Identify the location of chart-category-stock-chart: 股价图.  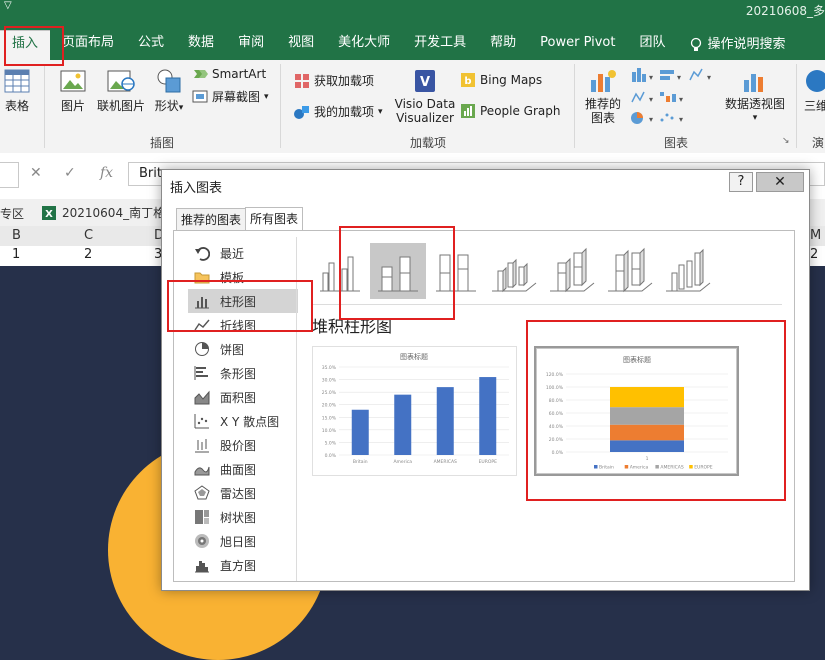
(243, 445).